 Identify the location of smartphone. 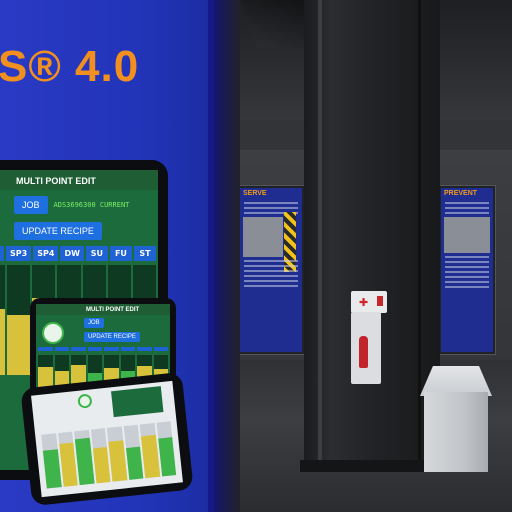
(107, 439).